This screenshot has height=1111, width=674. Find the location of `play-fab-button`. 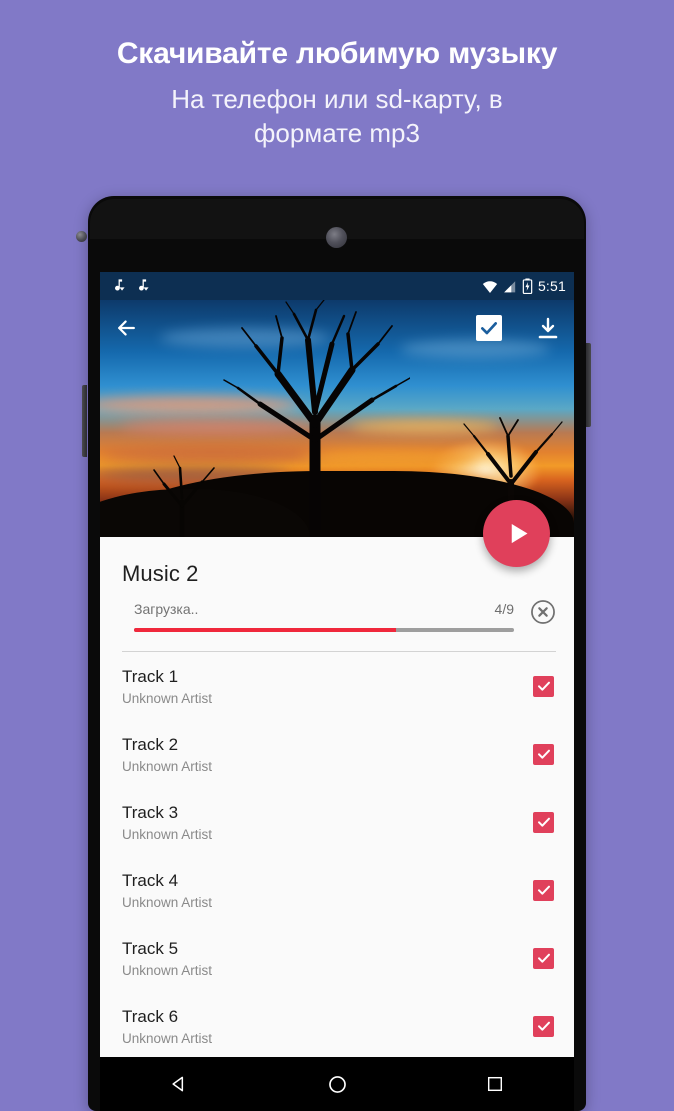

play-fab-button is located at coordinates (516, 533).